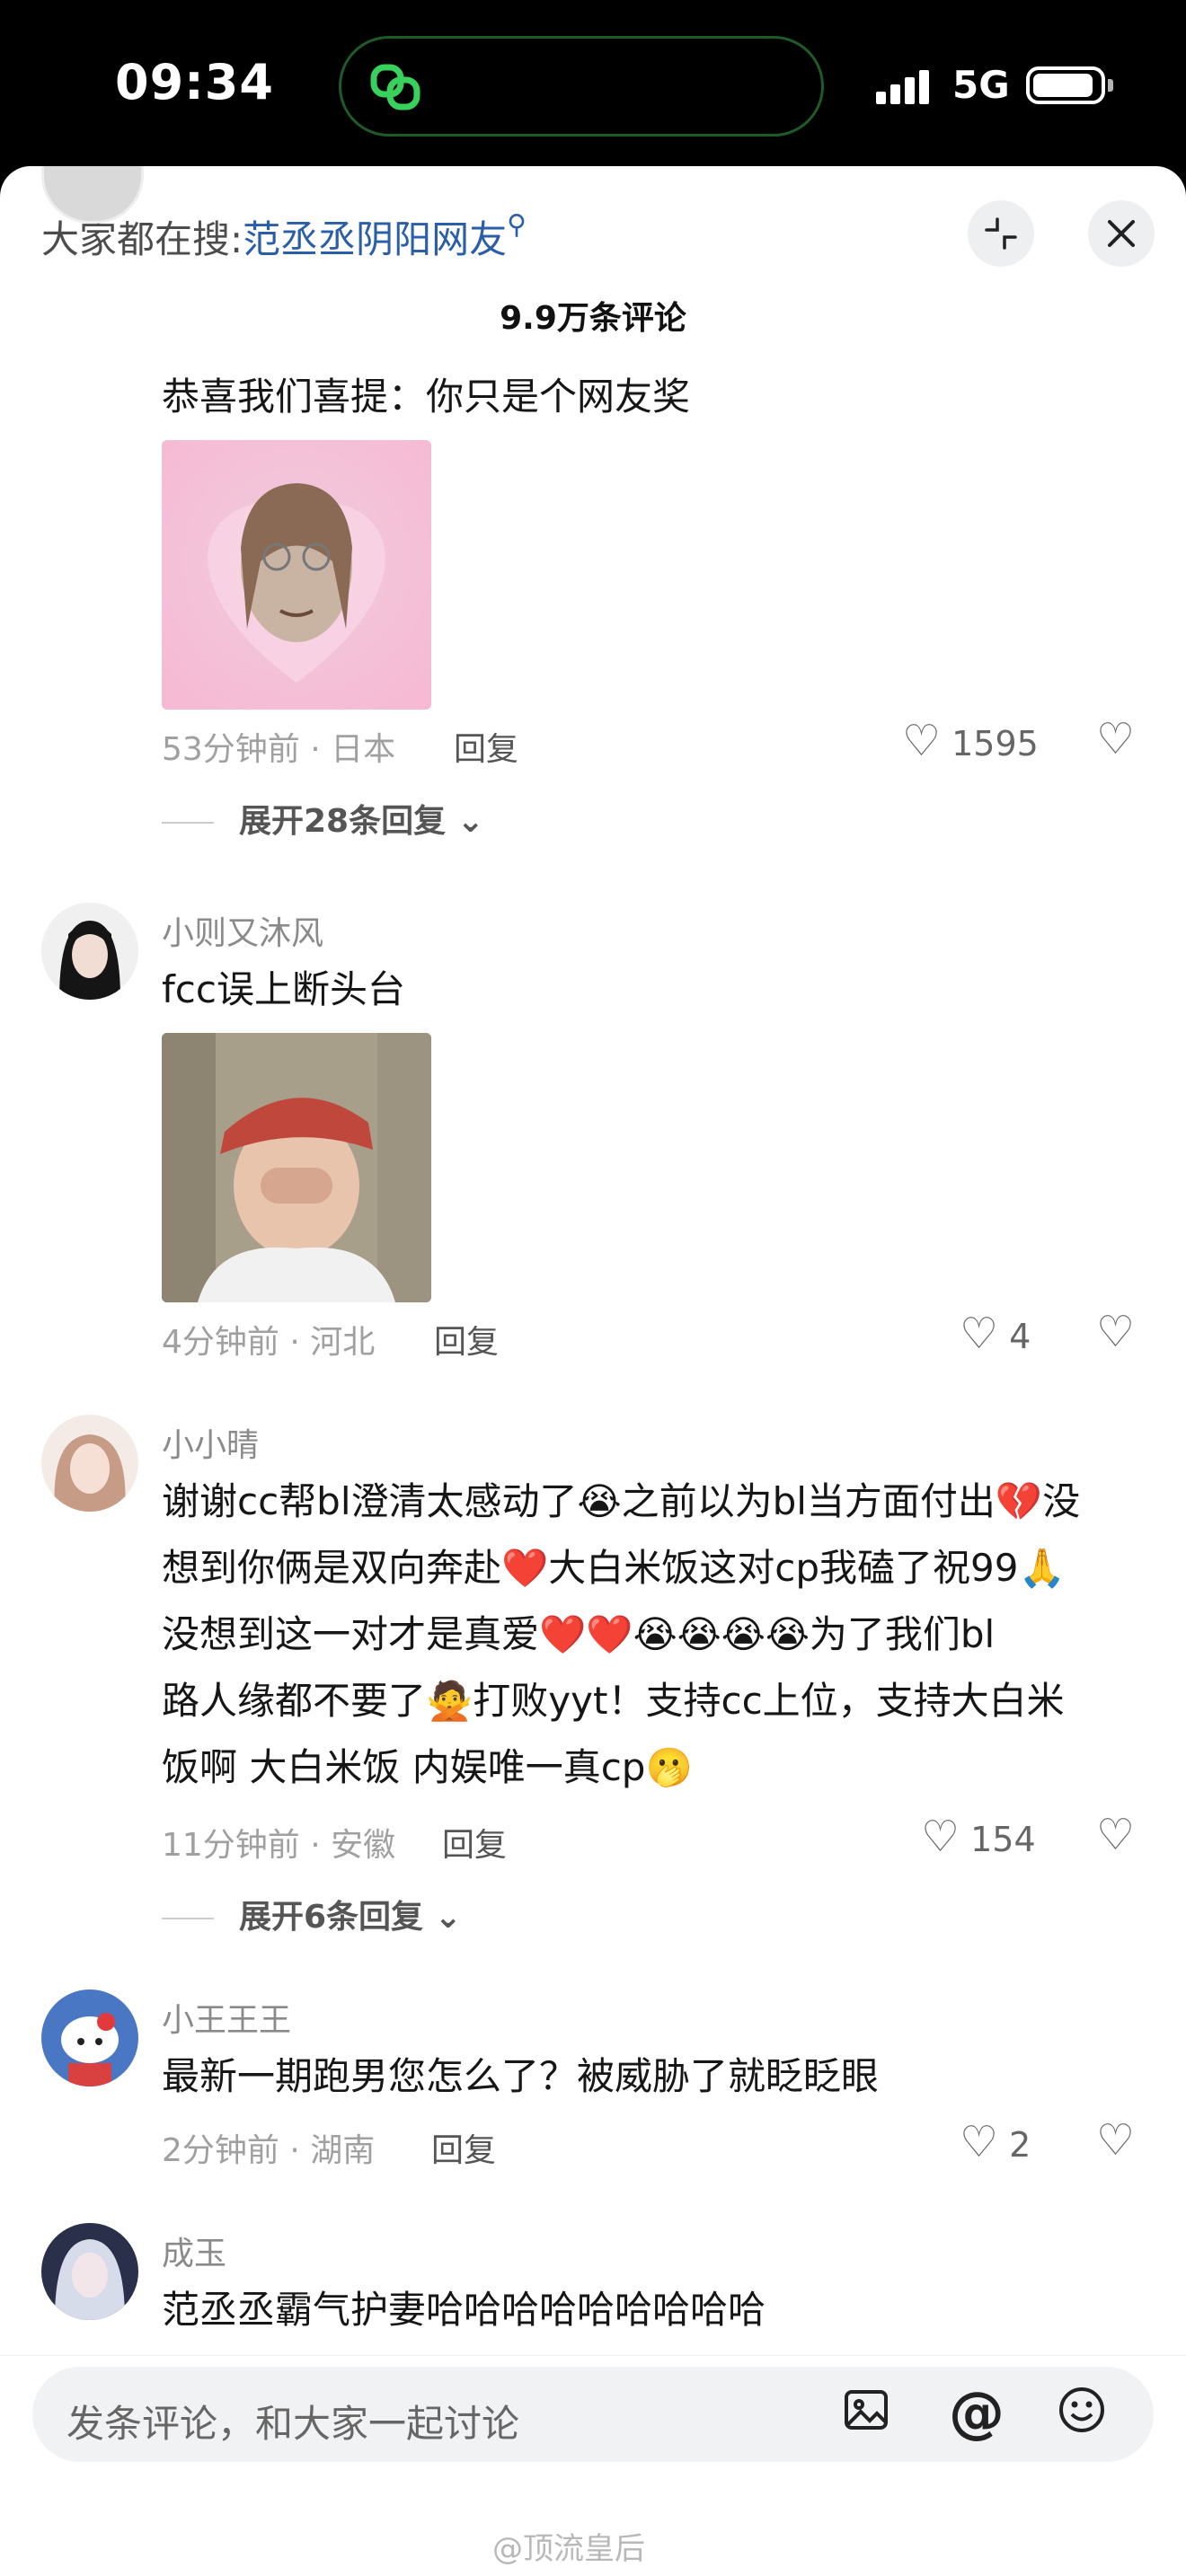  Describe the element at coordinates (866, 2416) in the screenshot. I see `image-icon` at that location.